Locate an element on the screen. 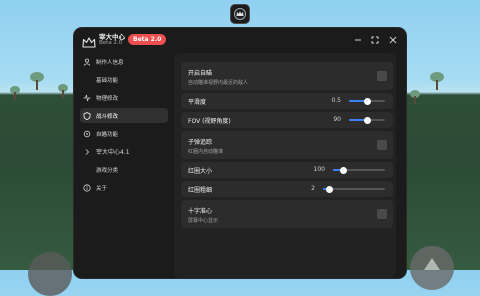  crosshair-checkbox is located at coordinates (382, 214).